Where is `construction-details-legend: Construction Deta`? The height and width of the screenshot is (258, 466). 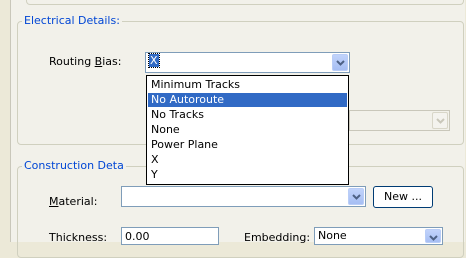
construction-details-legend: Construction Deta is located at coordinates (74, 165).